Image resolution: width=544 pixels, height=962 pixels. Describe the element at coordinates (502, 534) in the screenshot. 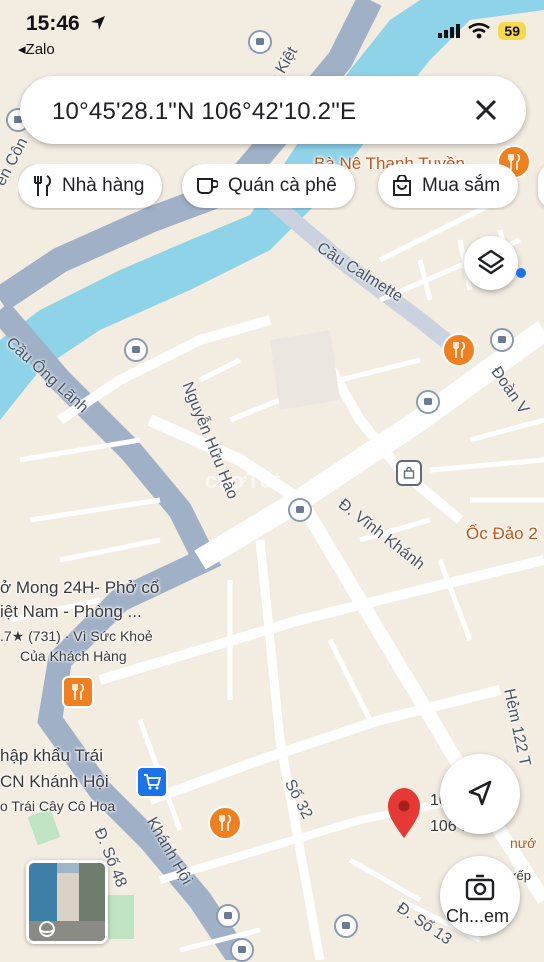

I see `place-label-oc-dao: Ốc Đảo 2` at that location.